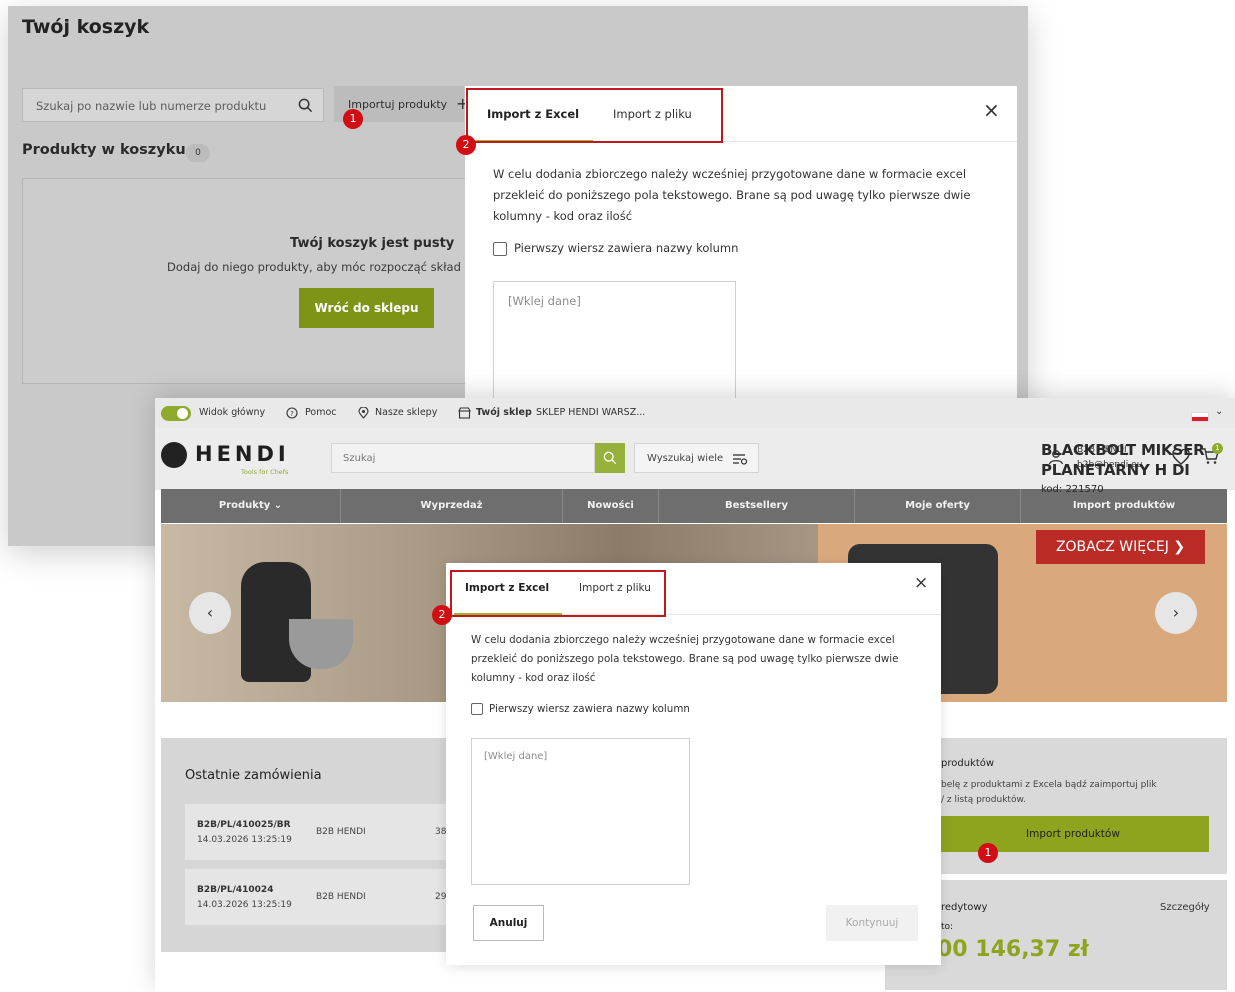  What do you see at coordinates (464, 413) in the screenshot?
I see `store-icon` at bounding box center [464, 413].